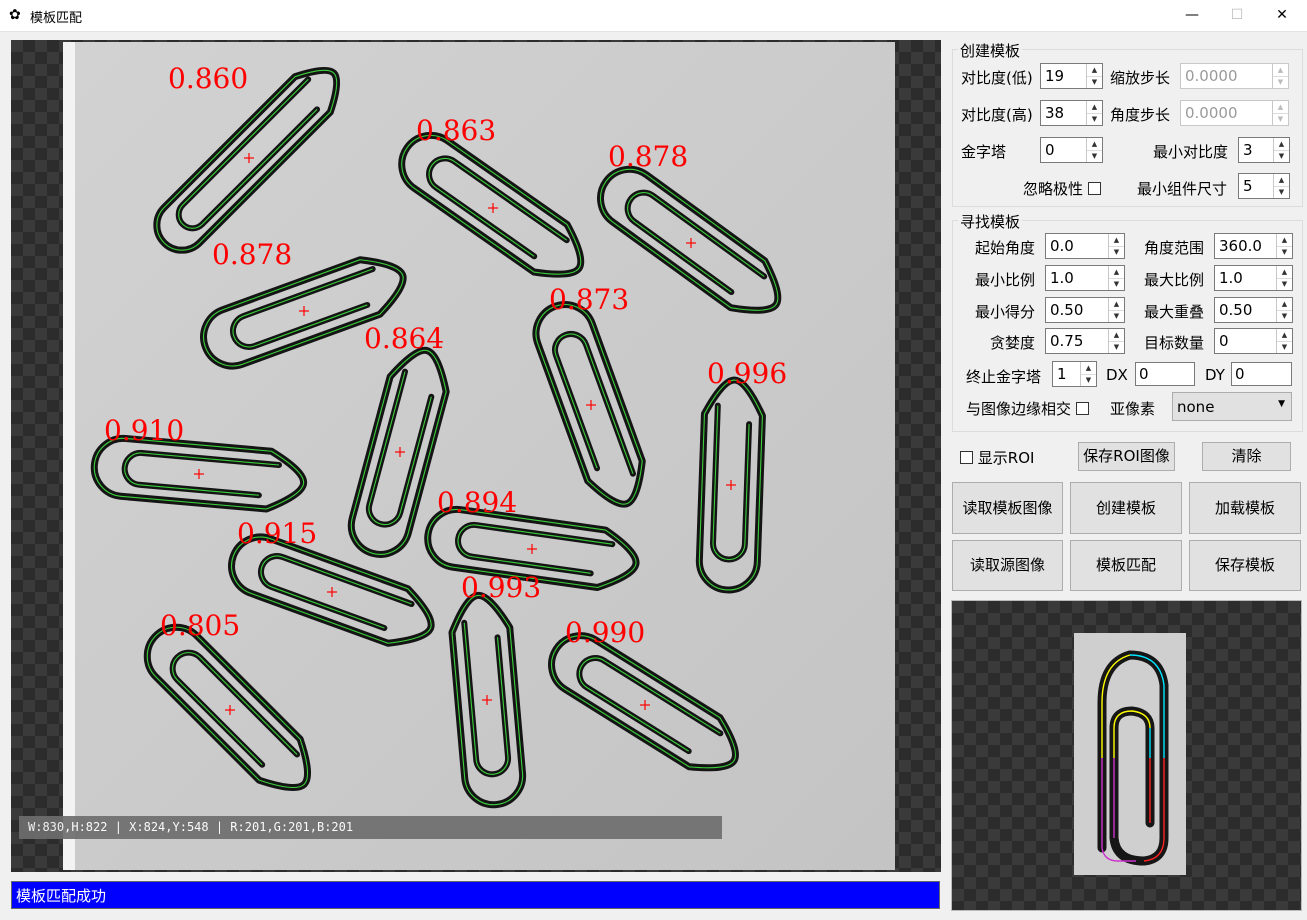  I want to click on contrast-high-label: 对比度(高), so click(997, 115).